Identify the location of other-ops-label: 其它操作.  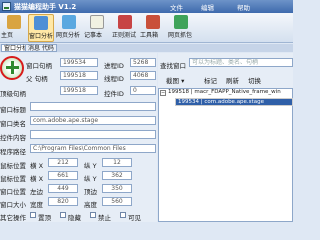
(13, 218).